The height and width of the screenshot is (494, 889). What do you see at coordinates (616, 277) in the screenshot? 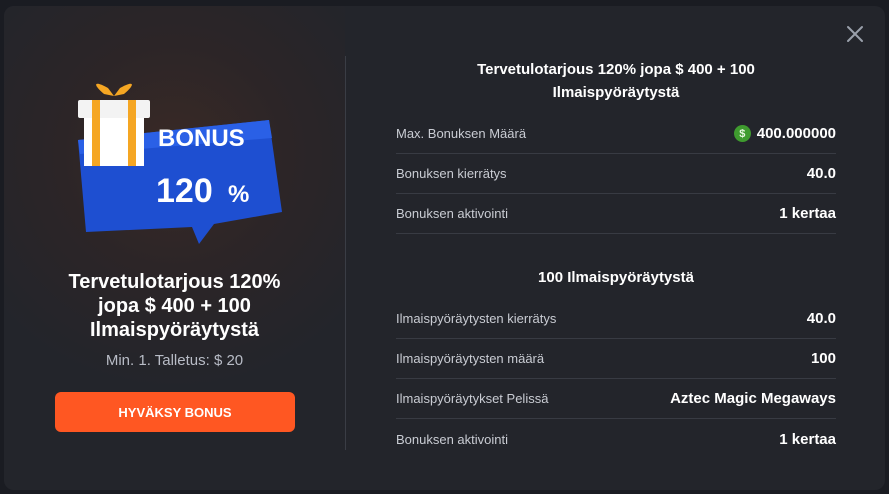
I see `freespins-section-title: 100 Ilmaispyöräytystä` at bounding box center [616, 277].